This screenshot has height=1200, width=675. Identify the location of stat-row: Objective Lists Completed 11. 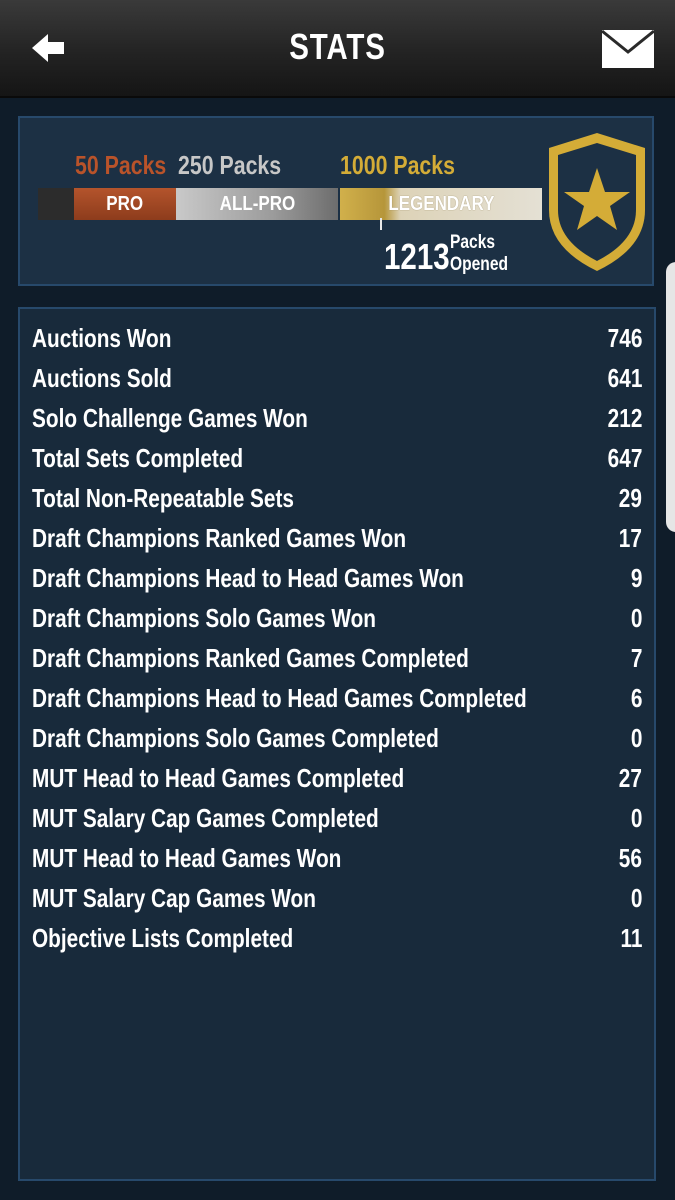
(337, 939).